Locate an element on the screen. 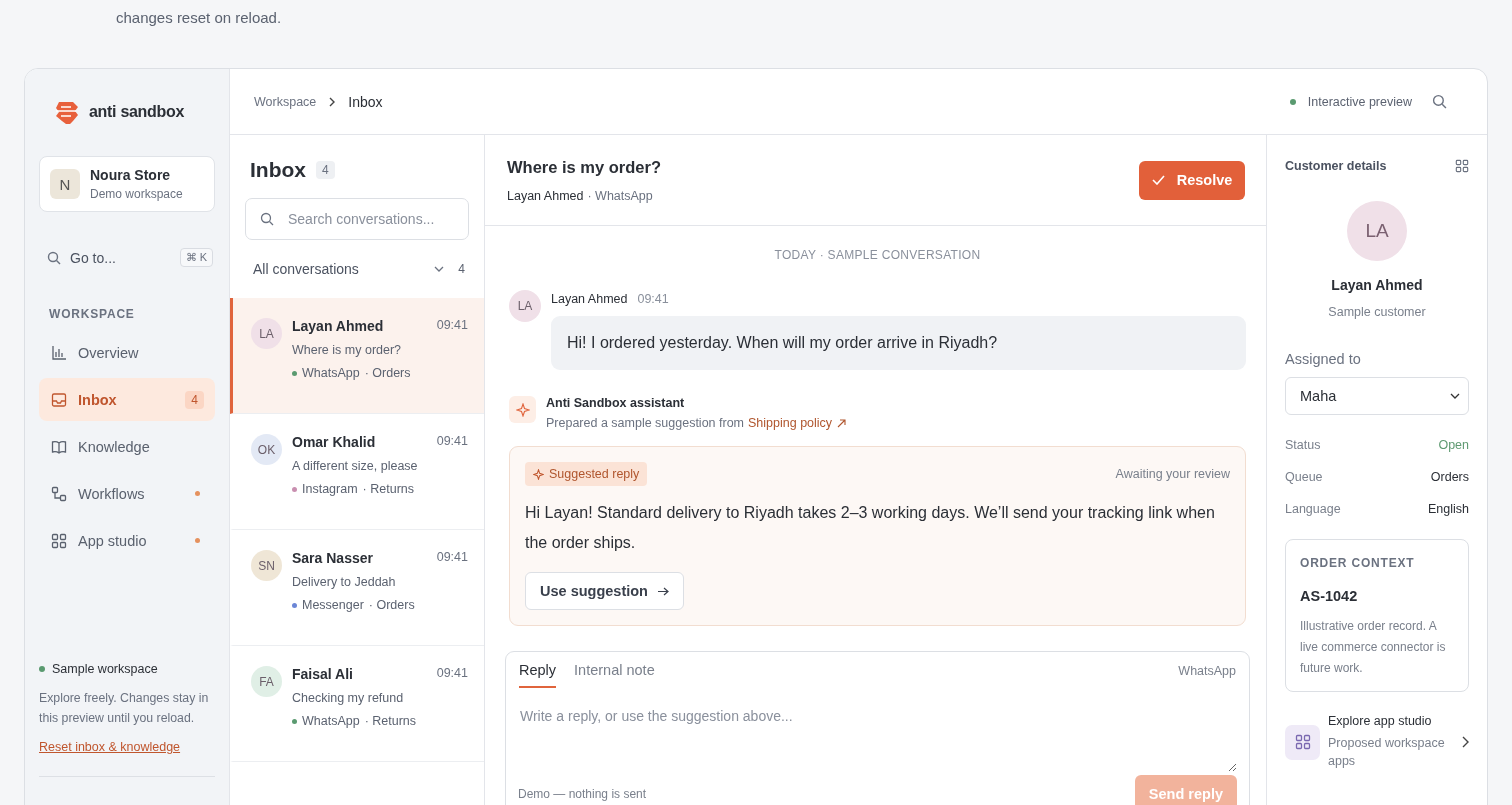  contact-name: Omar Khalid is located at coordinates (334, 442).